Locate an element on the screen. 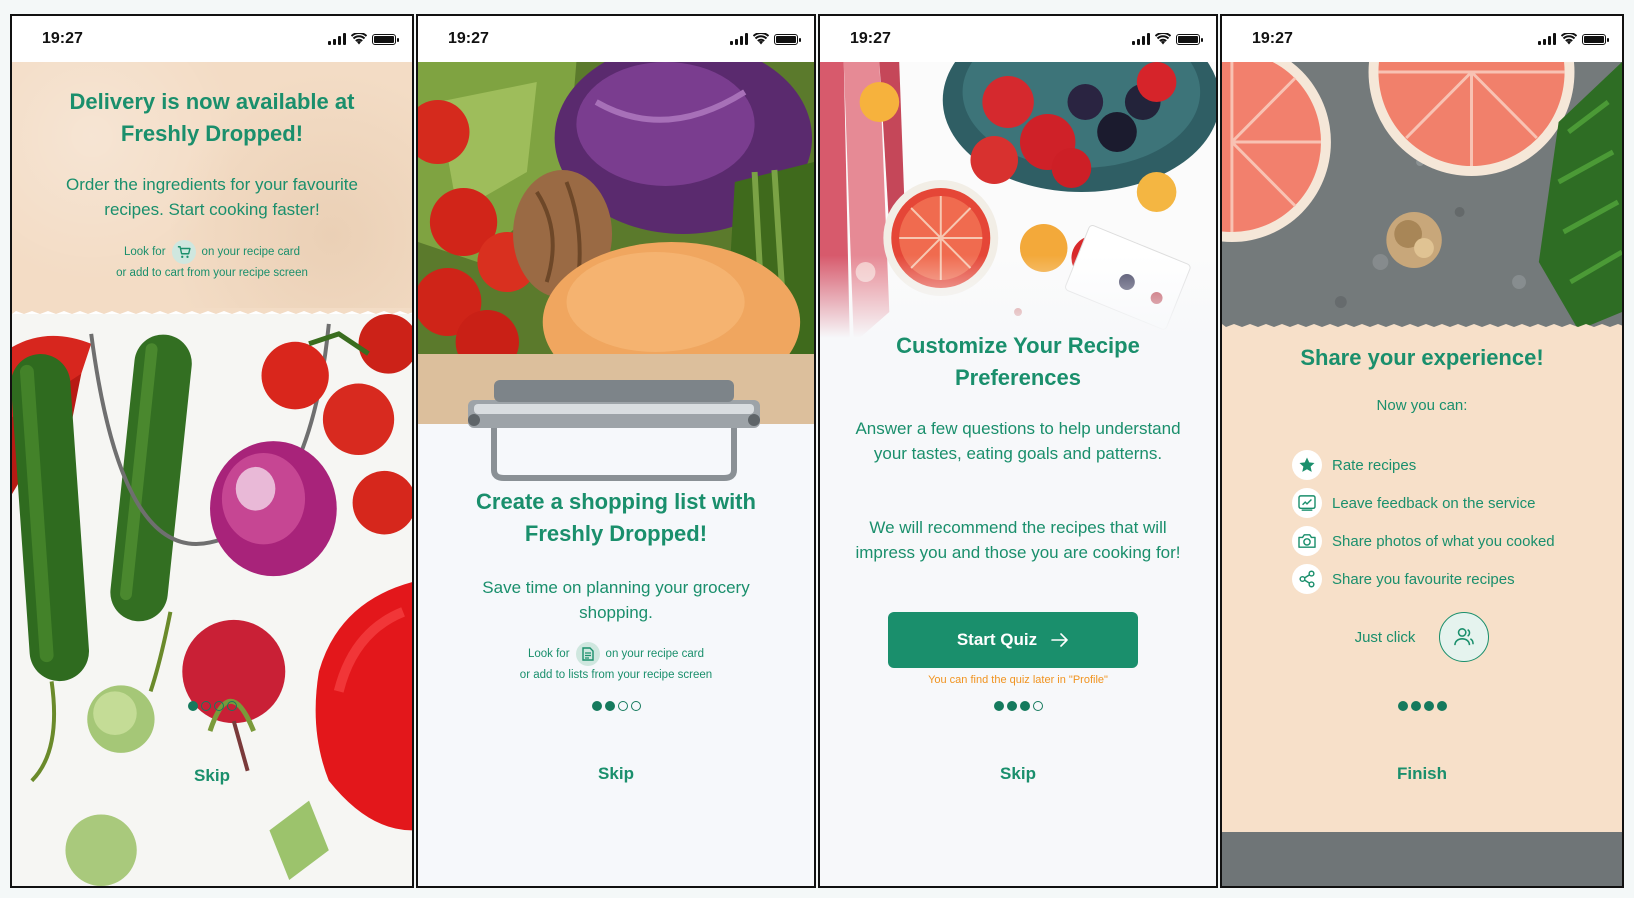 The width and height of the screenshot is (1634, 898). list-icon is located at coordinates (587, 654).